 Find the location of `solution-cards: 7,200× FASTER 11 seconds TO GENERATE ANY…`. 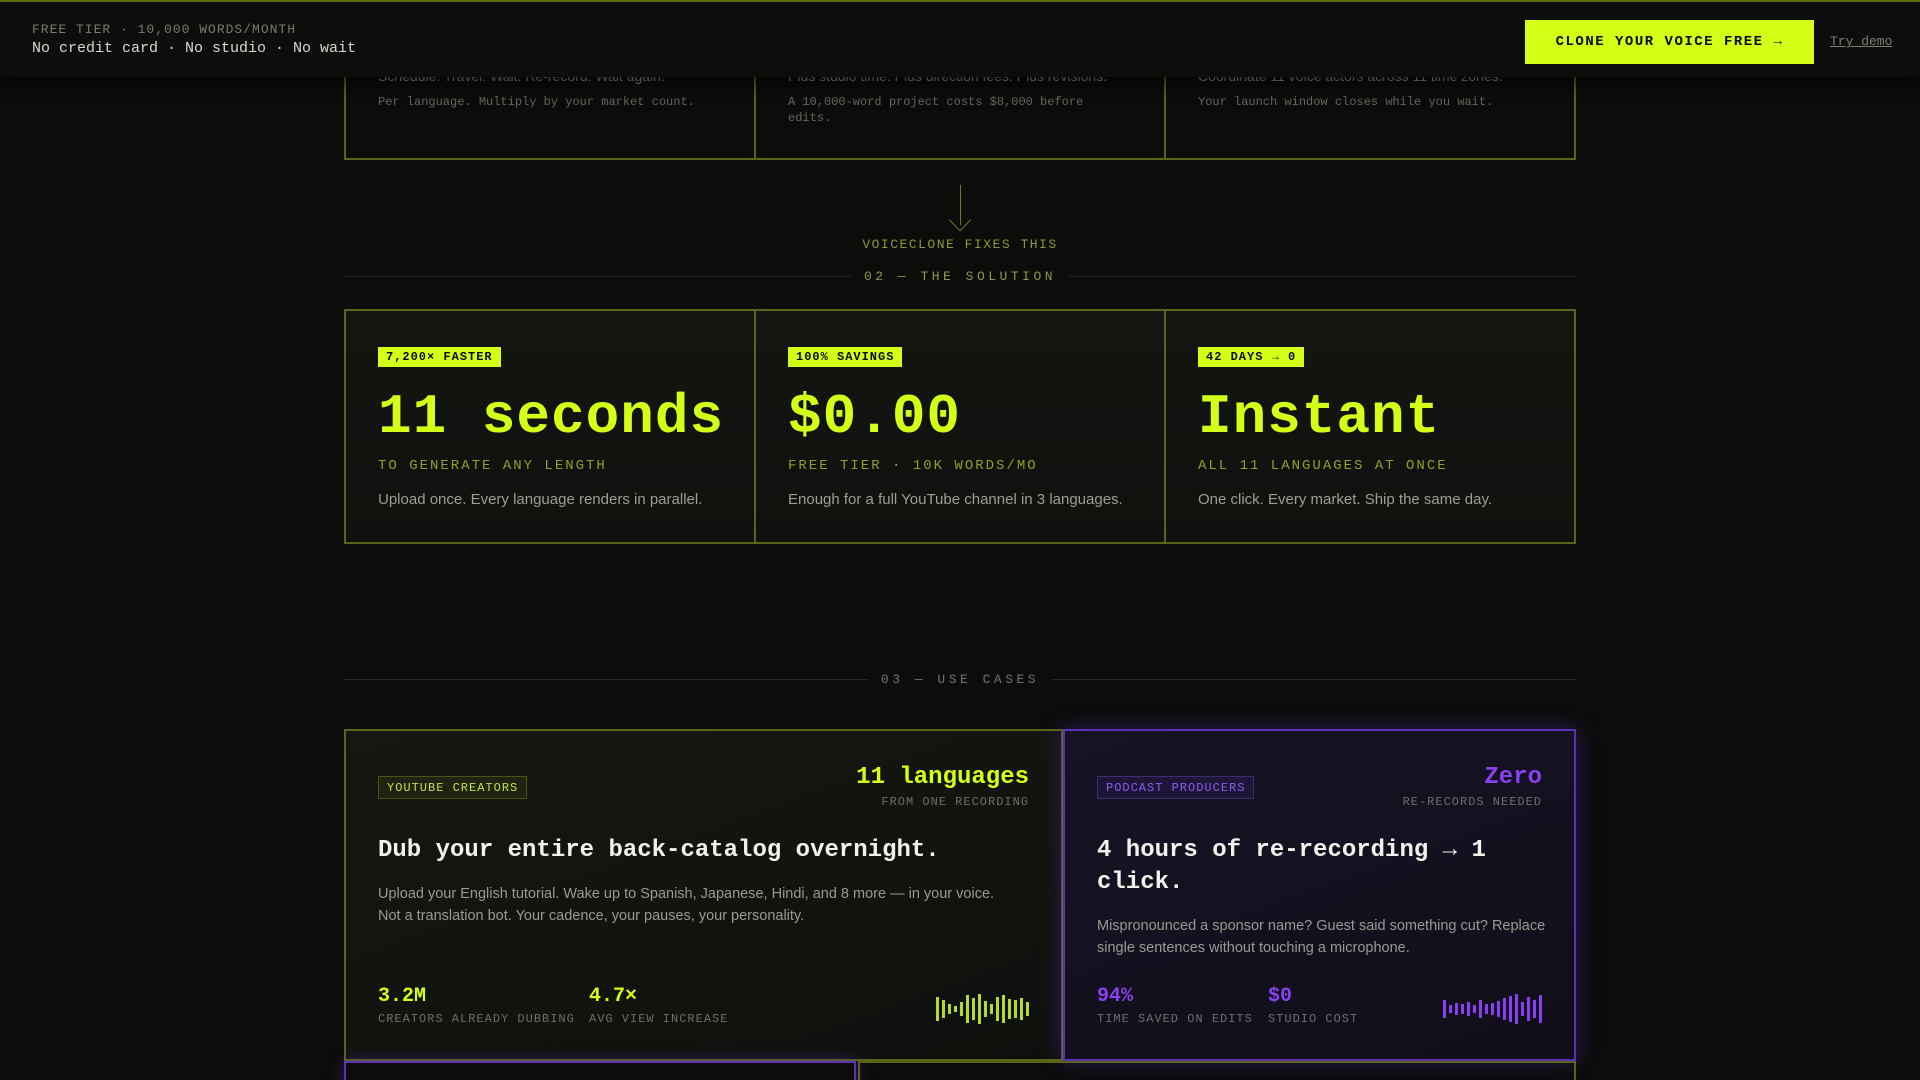

solution-cards: 7,200× FASTER 11 seconds TO GENERATE ANY… is located at coordinates (960, 426).